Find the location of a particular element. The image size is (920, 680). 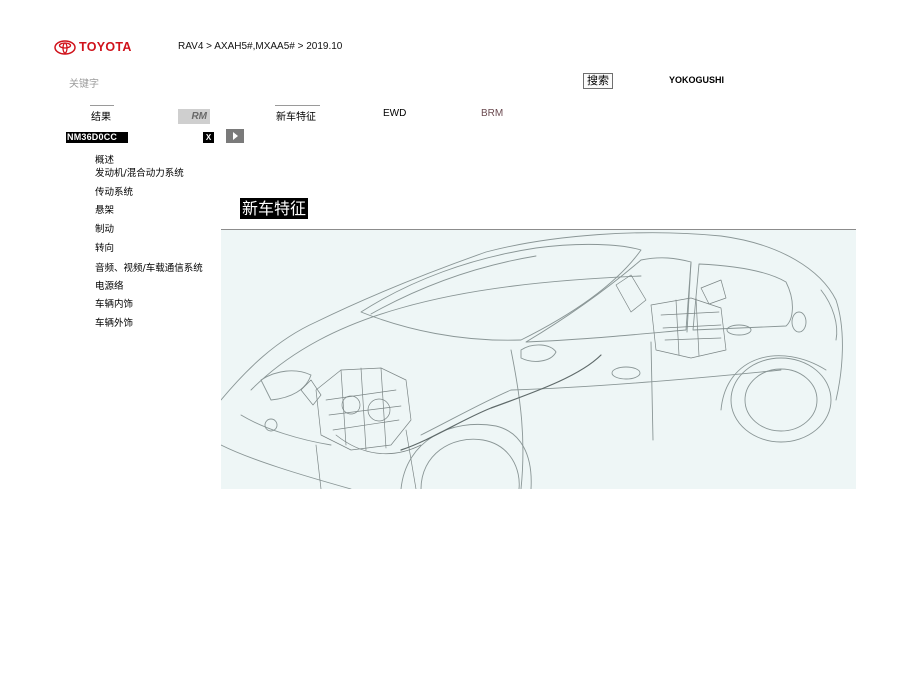

tab-ewd: EWD is located at coordinates (394, 113).